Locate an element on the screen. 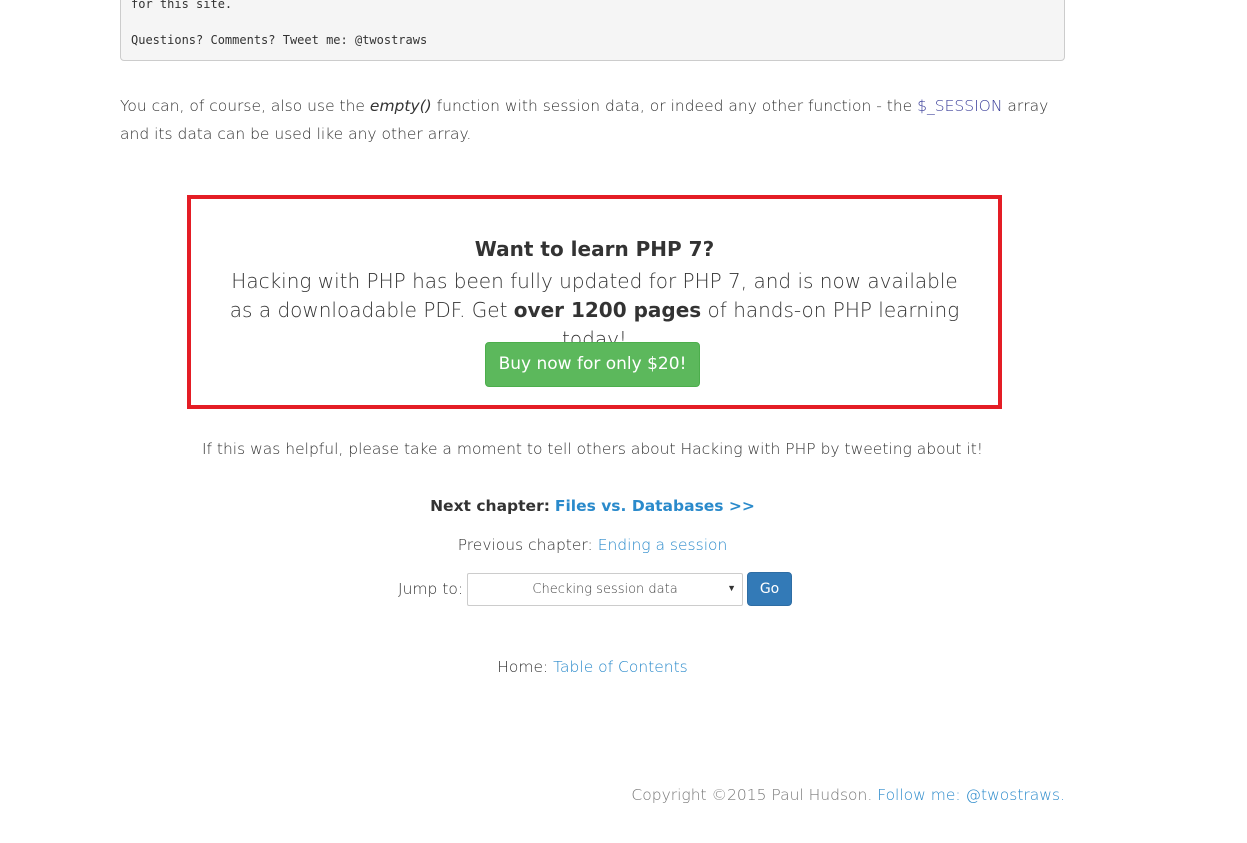  function-name: empty() is located at coordinates (400, 106).